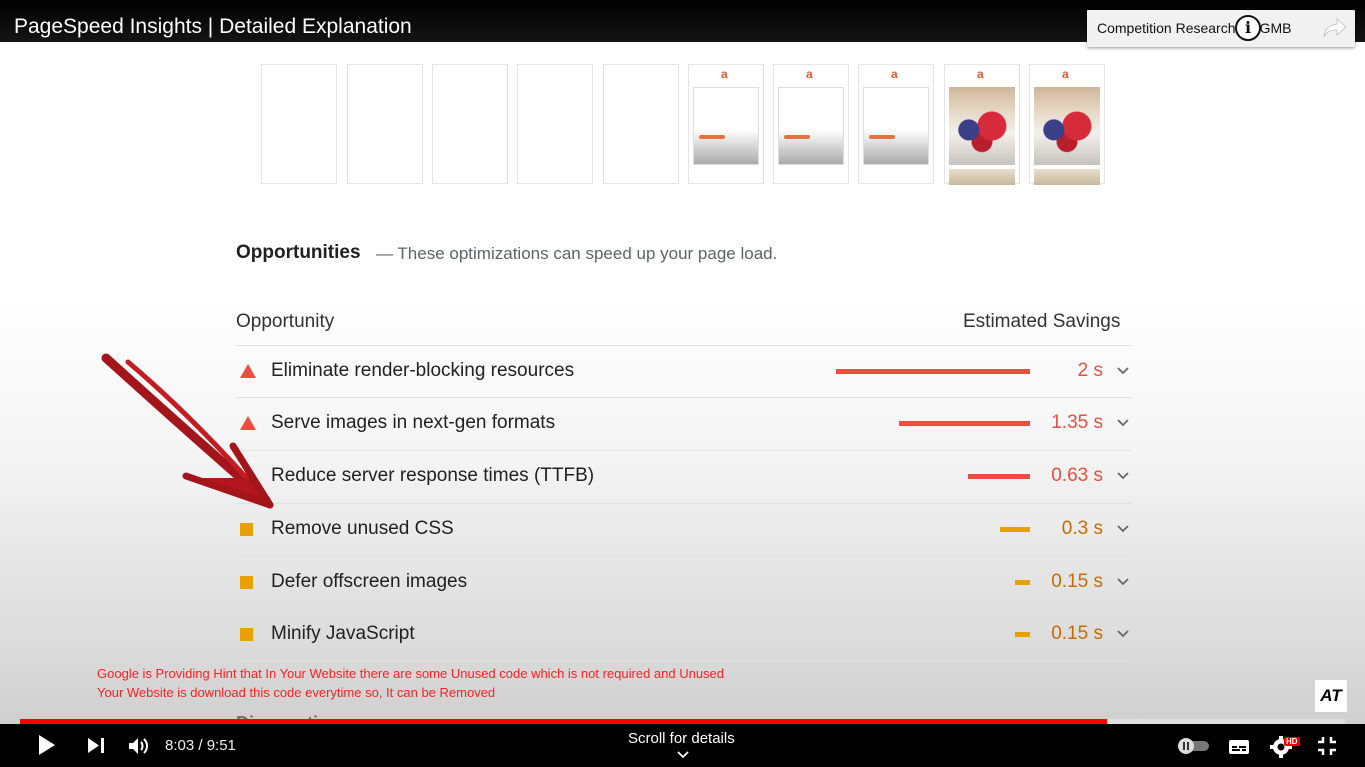  Describe the element at coordinates (1194, 28) in the screenshot. I see `card-teaser-label: Competition Research for GMB` at that location.